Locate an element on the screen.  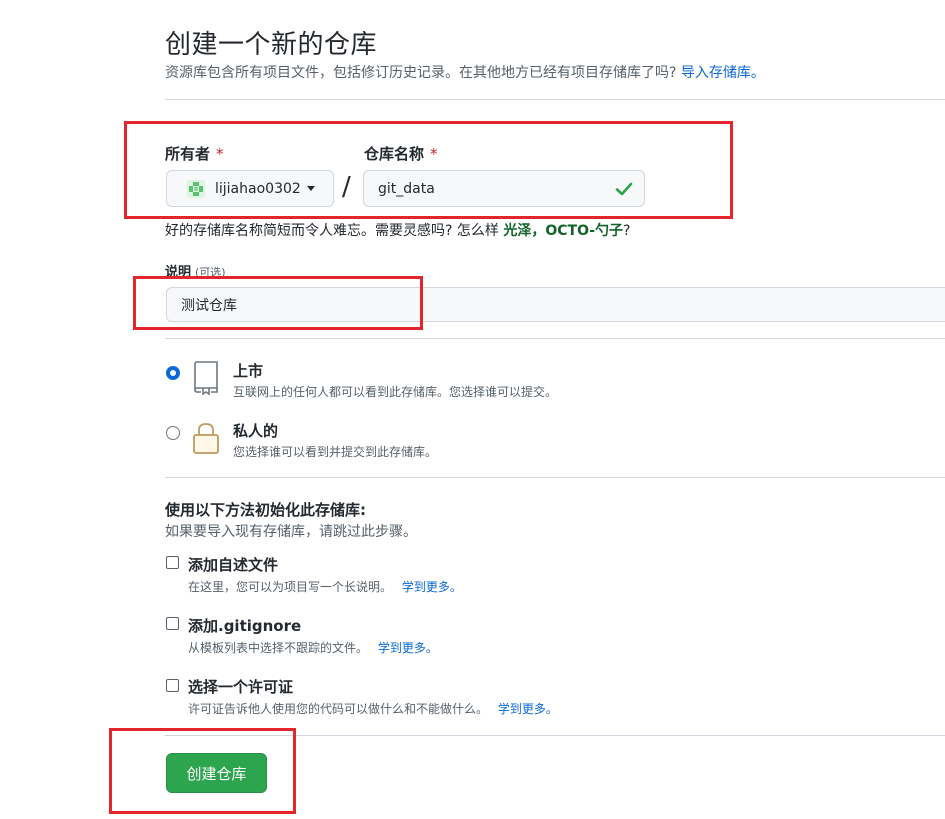
choose-license-title: 选择一个许可证 is located at coordinates (240, 686).